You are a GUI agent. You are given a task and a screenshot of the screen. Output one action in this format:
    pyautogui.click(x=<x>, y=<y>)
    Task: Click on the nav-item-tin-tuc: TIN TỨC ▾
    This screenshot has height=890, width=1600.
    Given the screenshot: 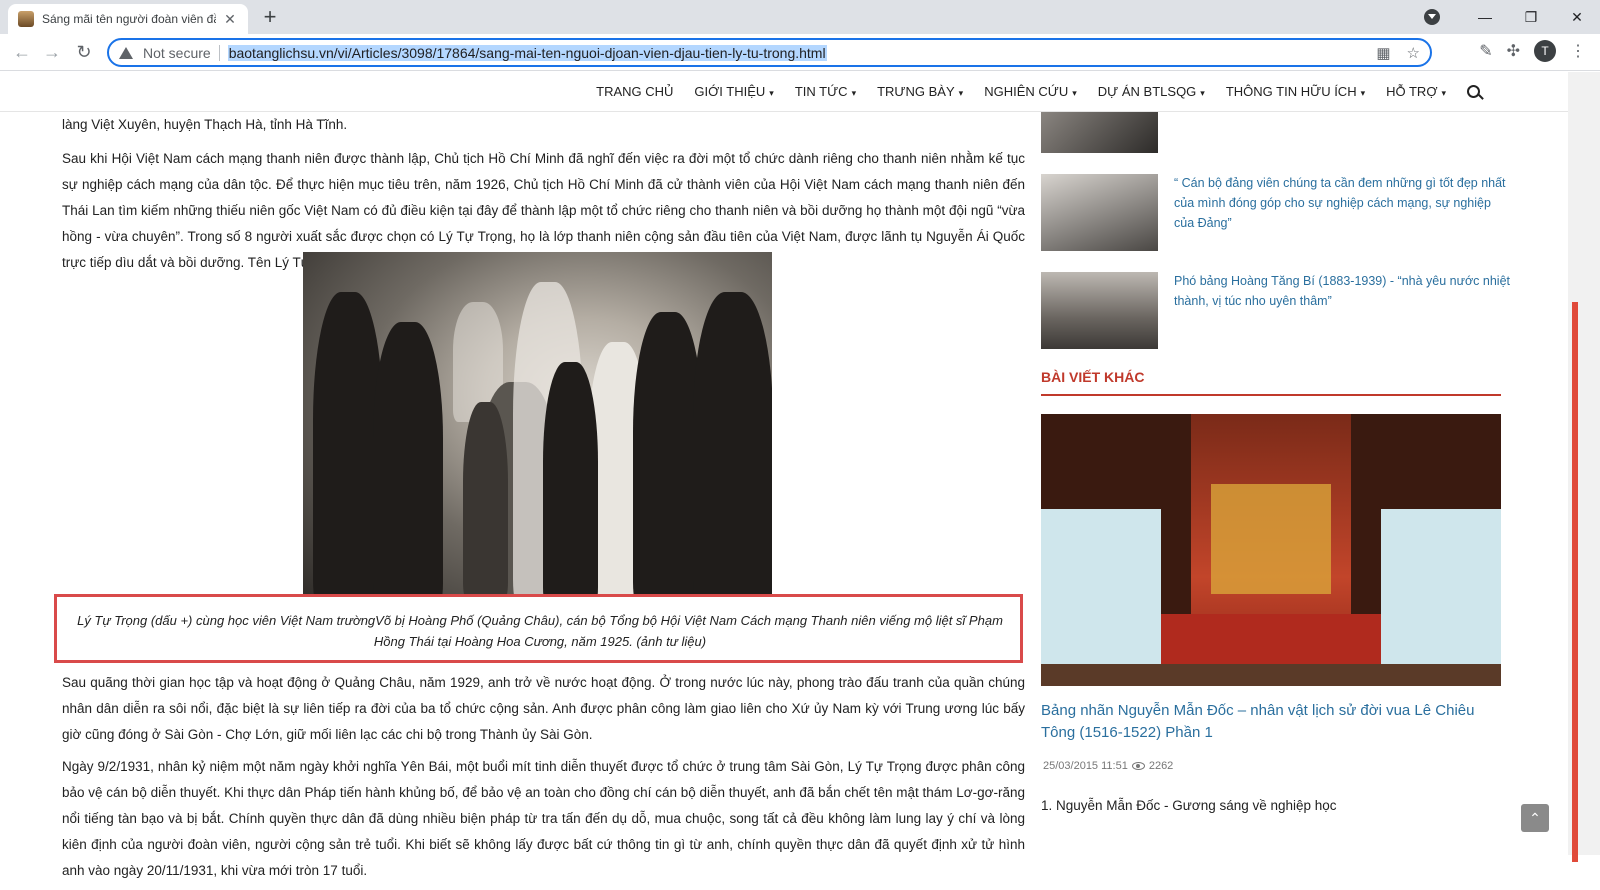 What is the action you would take?
    pyautogui.click(x=825, y=91)
    